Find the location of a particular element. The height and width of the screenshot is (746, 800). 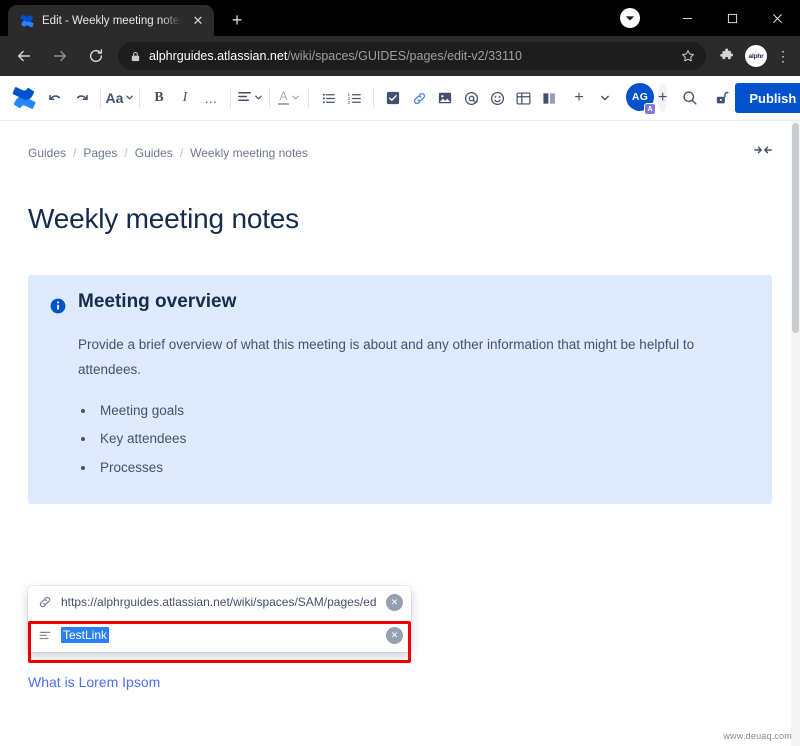

back-button is located at coordinates (24, 56).